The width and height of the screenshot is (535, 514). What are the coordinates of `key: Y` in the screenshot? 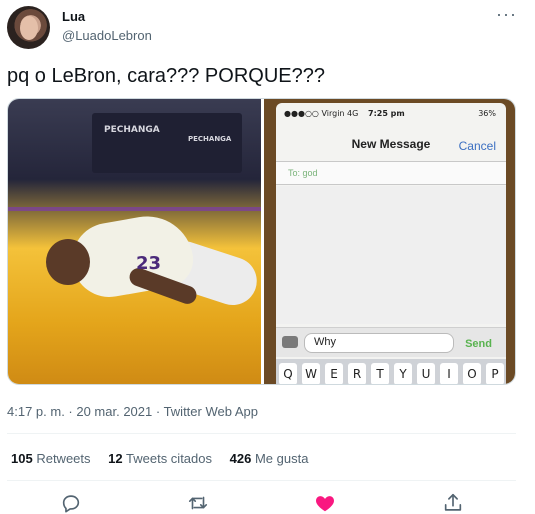 It's located at (403, 373).